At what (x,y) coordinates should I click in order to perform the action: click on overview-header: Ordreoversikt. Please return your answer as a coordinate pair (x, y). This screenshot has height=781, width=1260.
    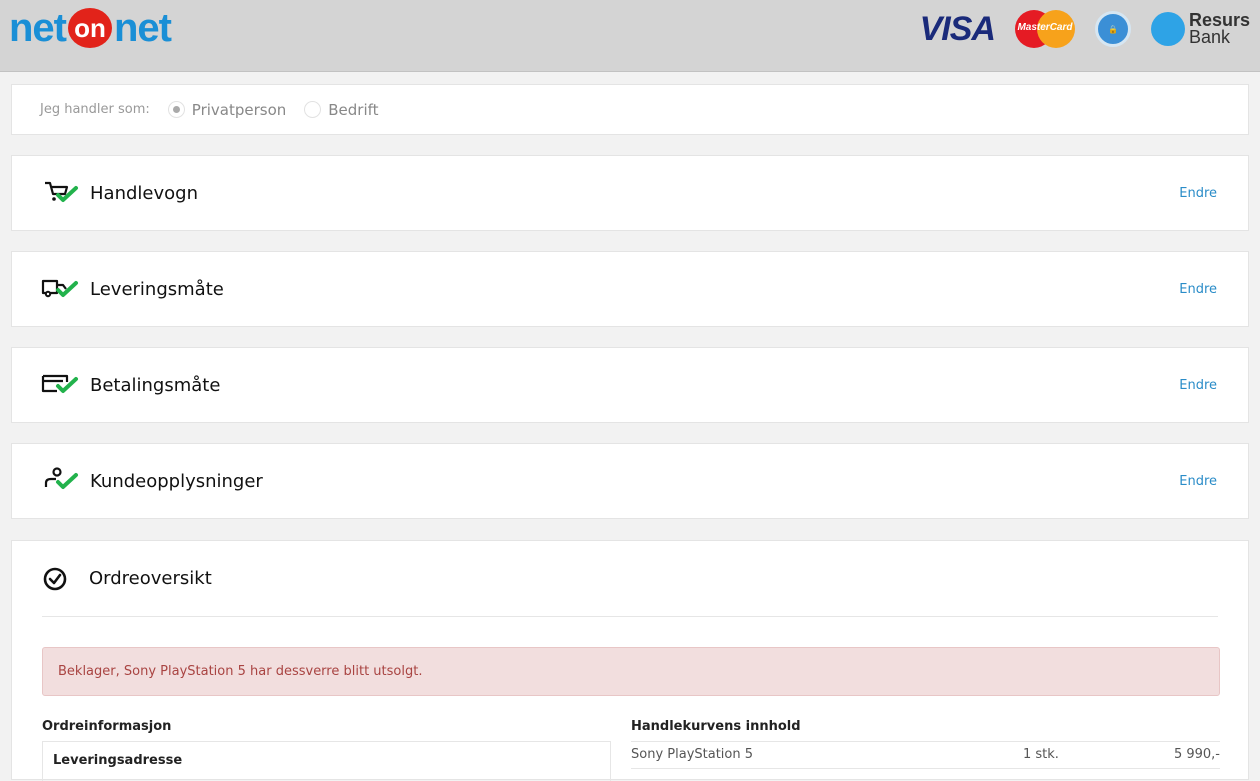
    Looking at the image, I should click on (630, 579).